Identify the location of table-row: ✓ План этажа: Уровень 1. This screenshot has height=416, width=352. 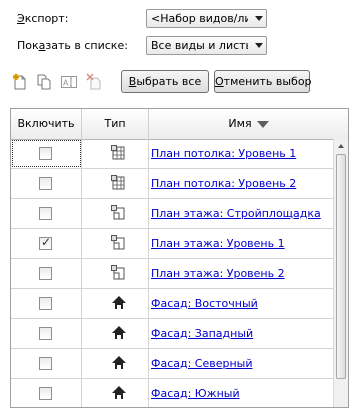
(172, 244).